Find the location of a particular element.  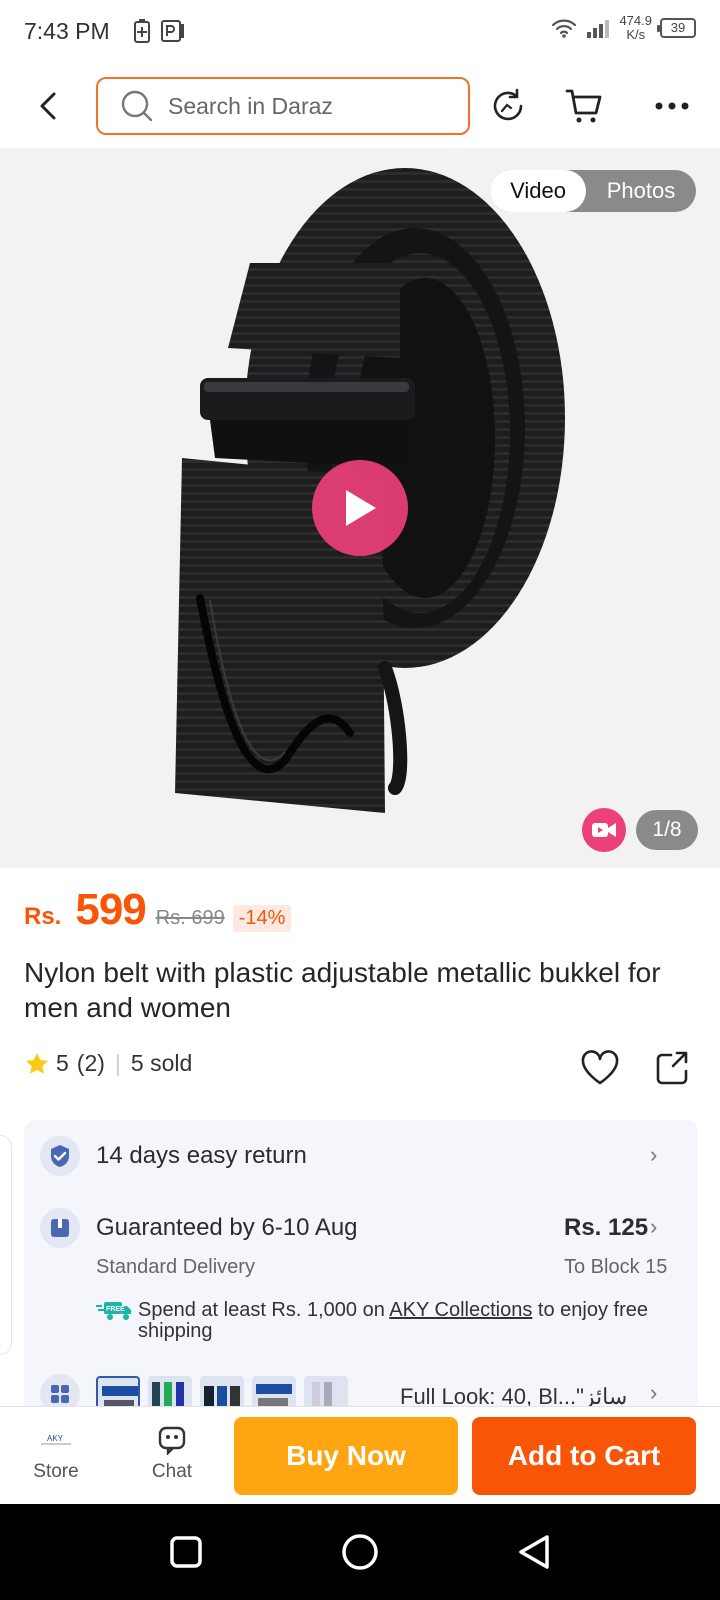

discount-badge: -14% is located at coordinates (262, 918).